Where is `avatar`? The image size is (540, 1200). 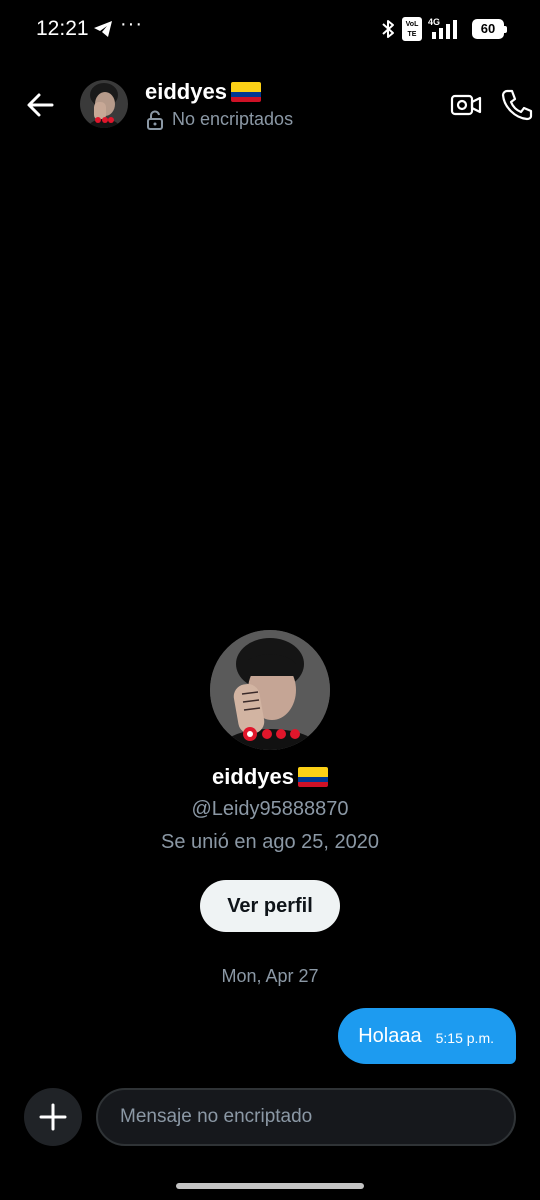 avatar is located at coordinates (104, 104).